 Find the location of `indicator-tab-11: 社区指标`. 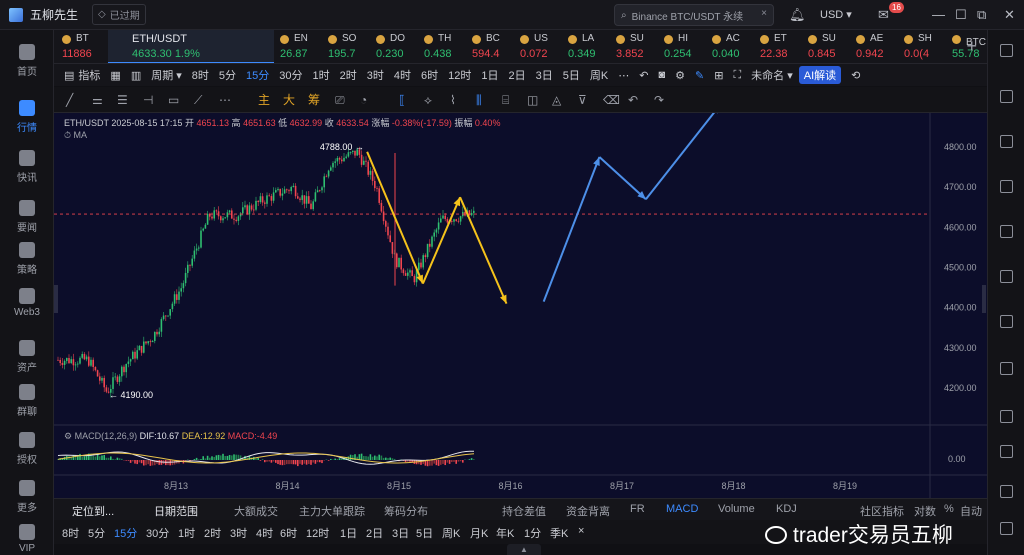

indicator-tab-11: 社区指标 is located at coordinates (882, 511).